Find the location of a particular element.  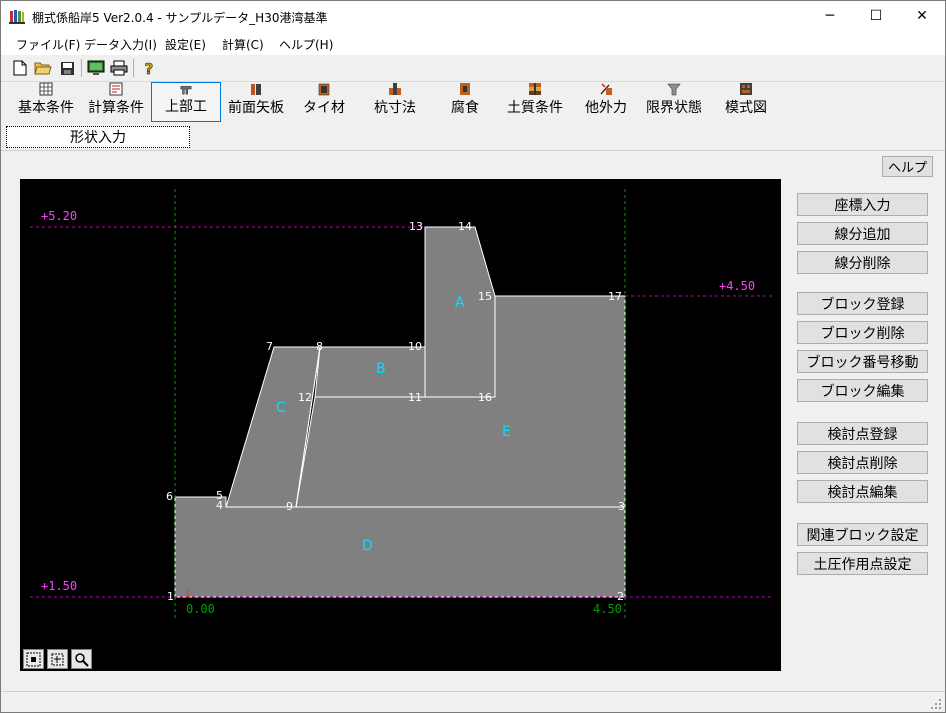

point-label: 4 is located at coordinates (219, 505).